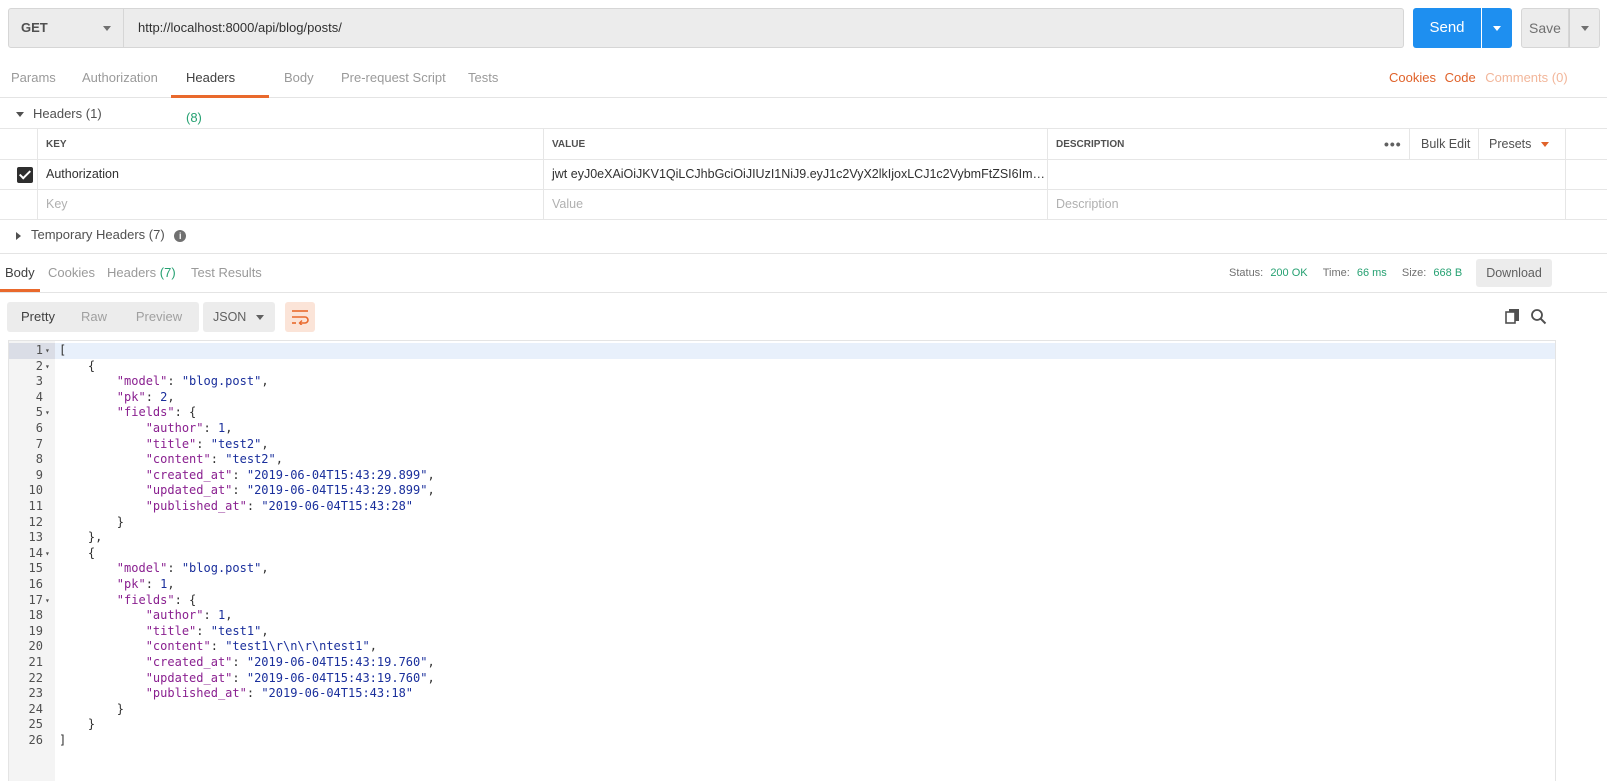 This screenshot has height=781, width=1607. I want to click on method-label: GET, so click(34, 27).